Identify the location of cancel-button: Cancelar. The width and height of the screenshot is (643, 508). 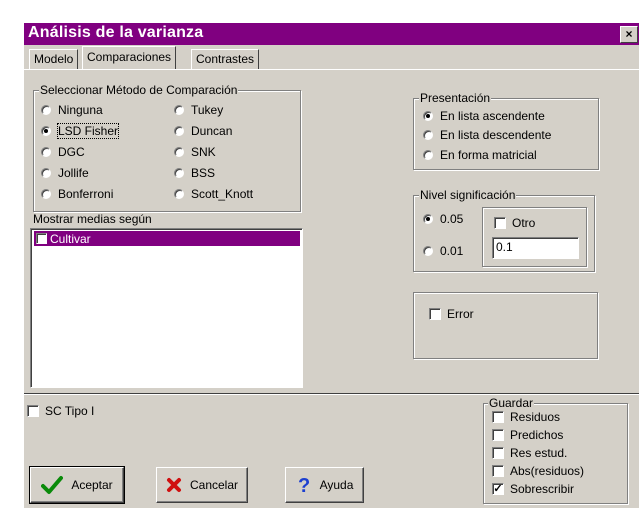
(202, 485).